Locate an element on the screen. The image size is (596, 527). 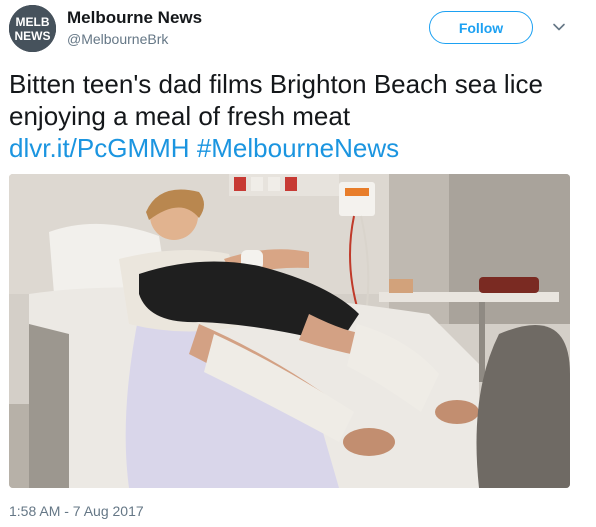
tweet-links-line: dlvr.it/PcGMMH #MelbourneNews is located at coordinates (296, 148).